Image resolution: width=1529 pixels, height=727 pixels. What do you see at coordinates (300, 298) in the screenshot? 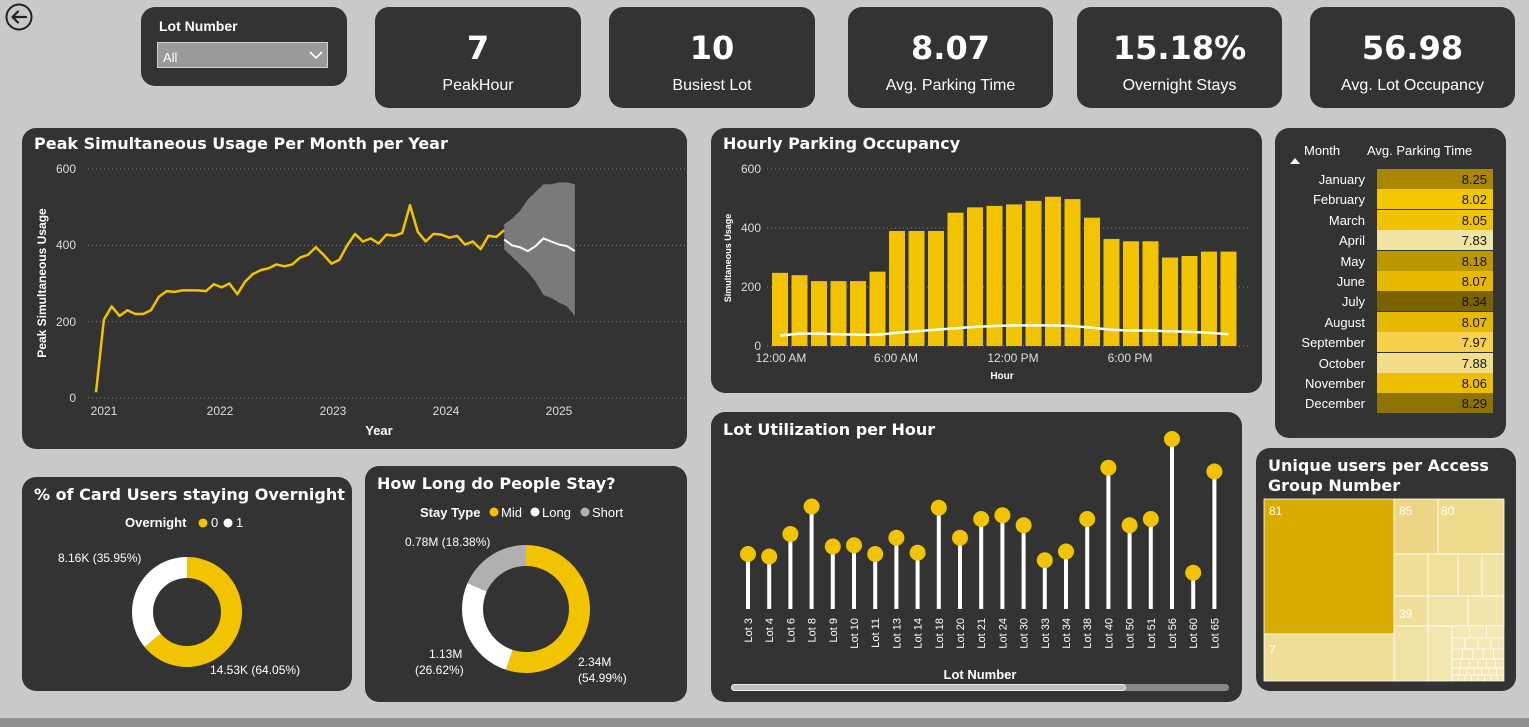
I see `actual-line` at bounding box center [300, 298].